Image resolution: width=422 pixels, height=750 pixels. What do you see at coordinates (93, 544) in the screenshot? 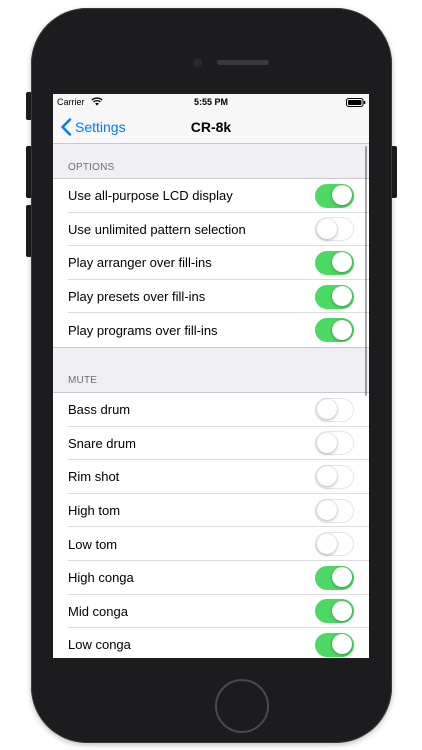
I see `setting-label: Low tom` at bounding box center [93, 544].